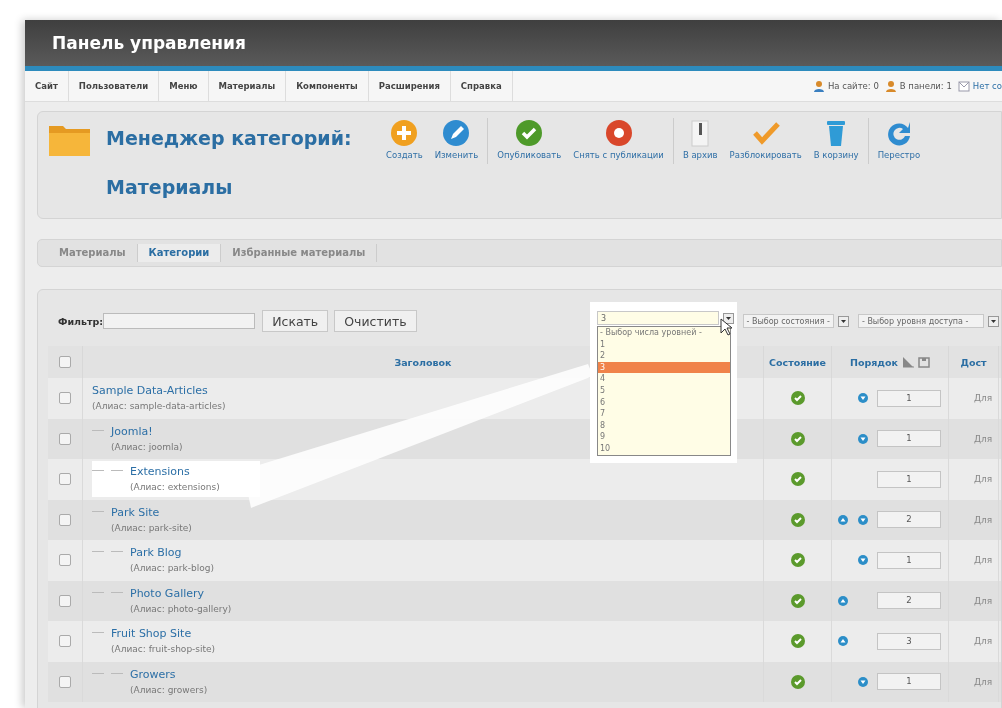 The height and width of the screenshot is (708, 1002). What do you see at coordinates (114, 86) in the screenshot?
I see `menu-item: Пользователи` at bounding box center [114, 86].